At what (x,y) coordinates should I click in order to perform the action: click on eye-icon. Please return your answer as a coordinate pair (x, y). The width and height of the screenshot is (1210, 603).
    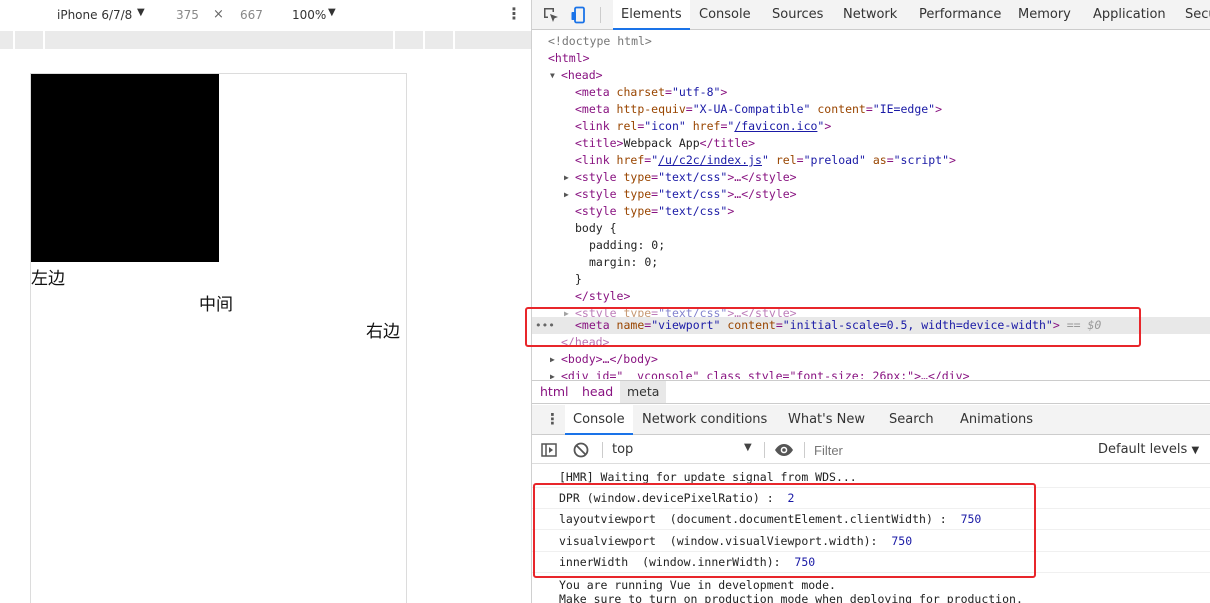
    Looking at the image, I should click on (784, 450).